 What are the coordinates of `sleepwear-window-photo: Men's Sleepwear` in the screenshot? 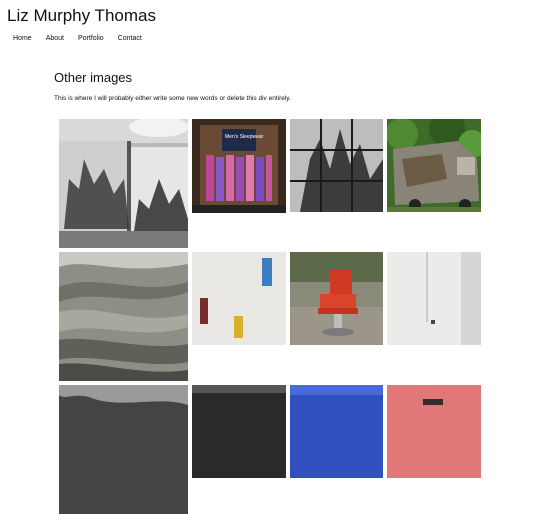 It's located at (239, 166).